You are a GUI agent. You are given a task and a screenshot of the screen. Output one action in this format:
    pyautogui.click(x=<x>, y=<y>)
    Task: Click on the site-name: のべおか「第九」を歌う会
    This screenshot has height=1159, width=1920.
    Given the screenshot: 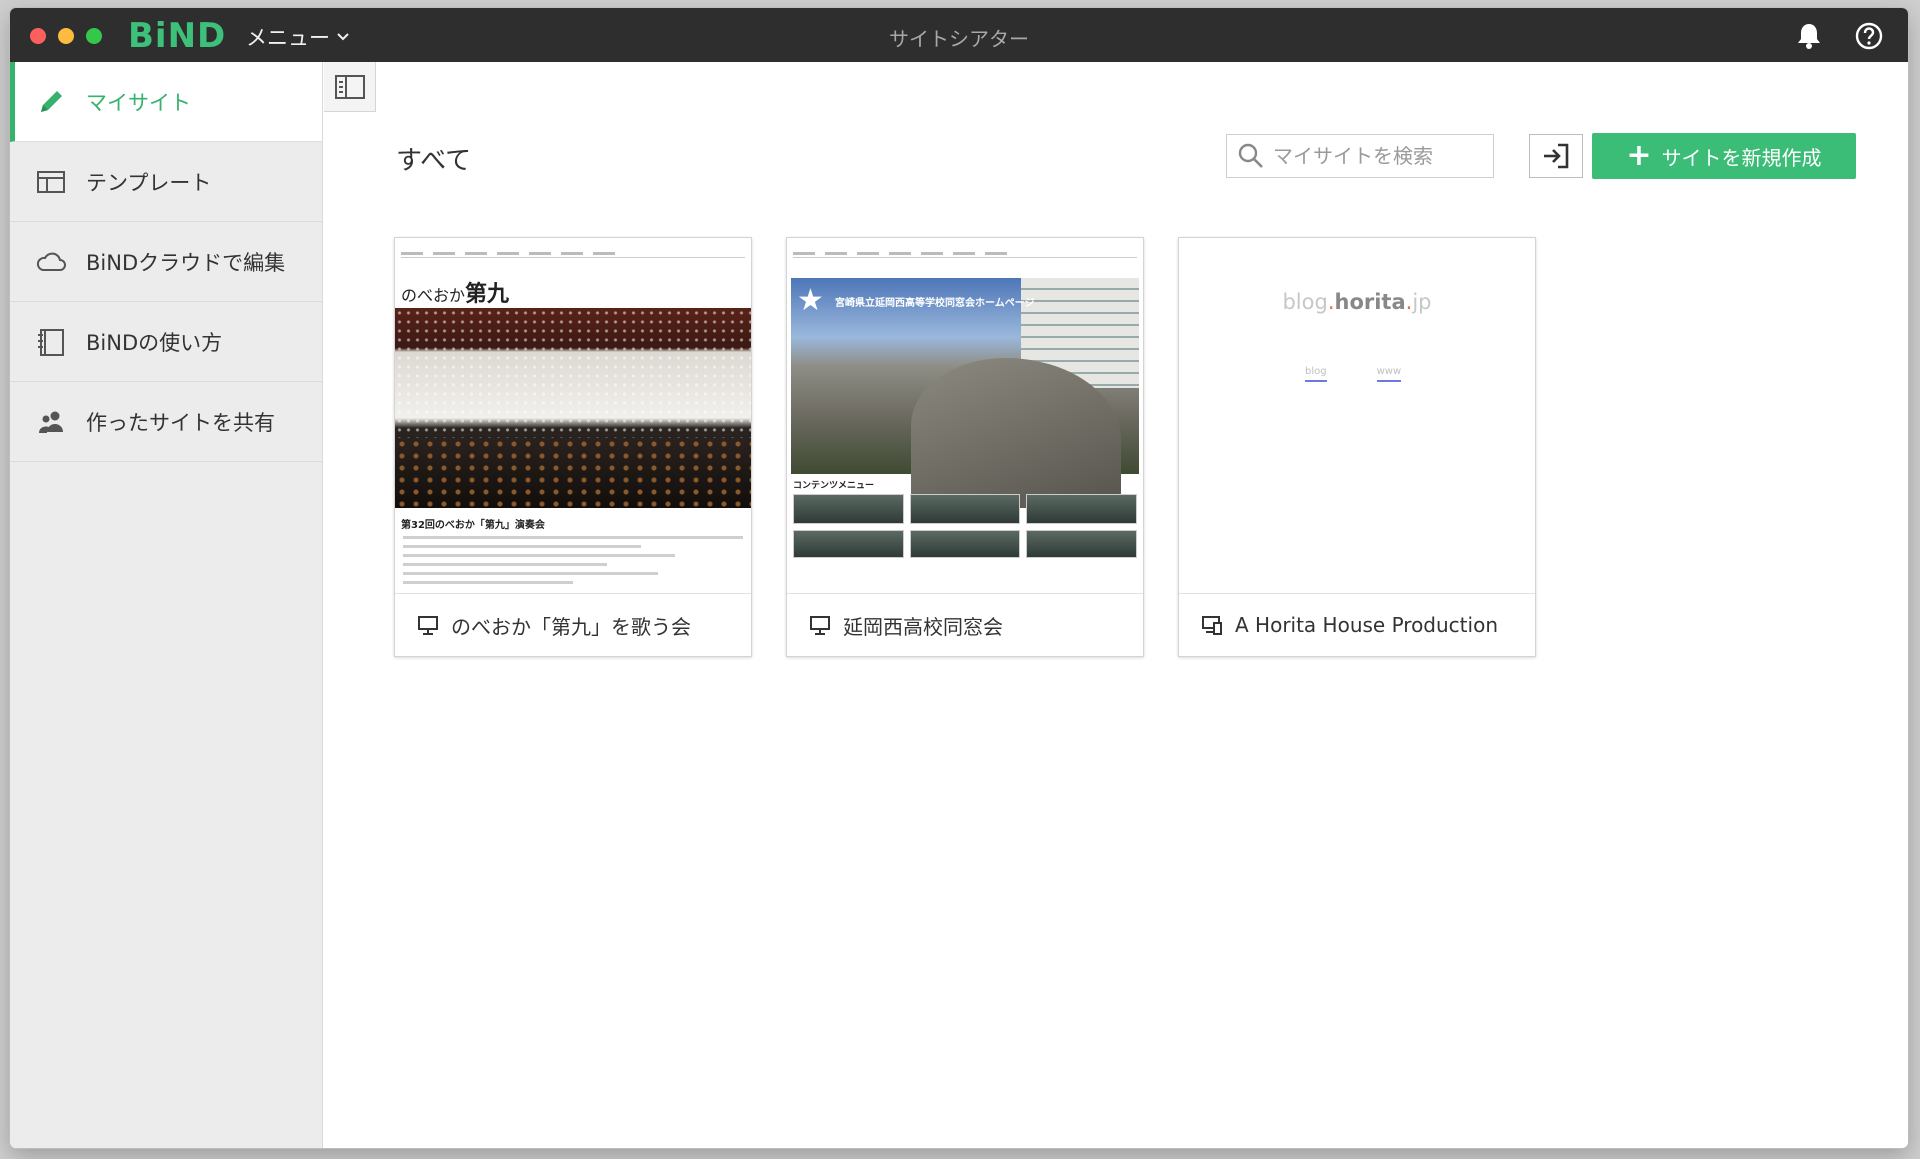 What is the action you would take?
    pyautogui.click(x=571, y=626)
    